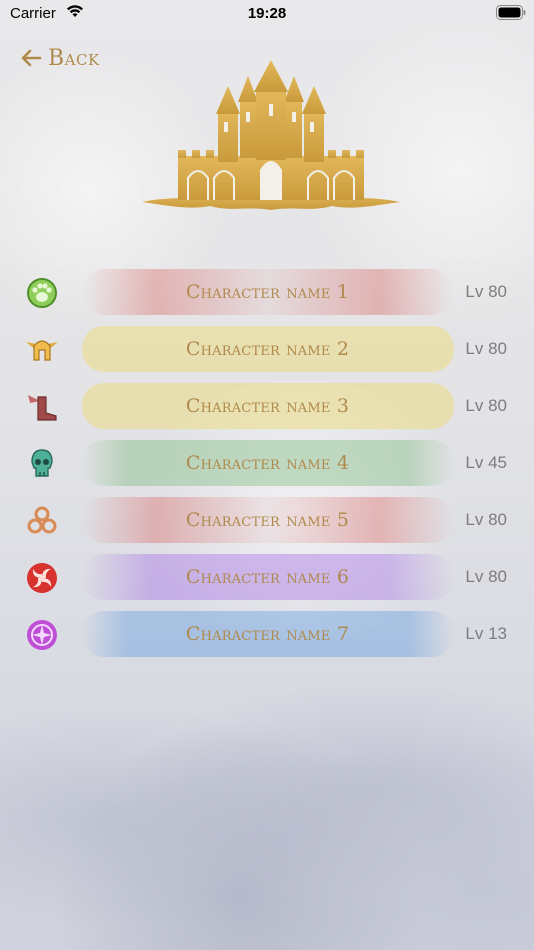 This screenshot has width=534, height=950. What do you see at coordinates (74, 58) in the screenshot?
I see `back-label: Back` at bounding box center [74, 58].